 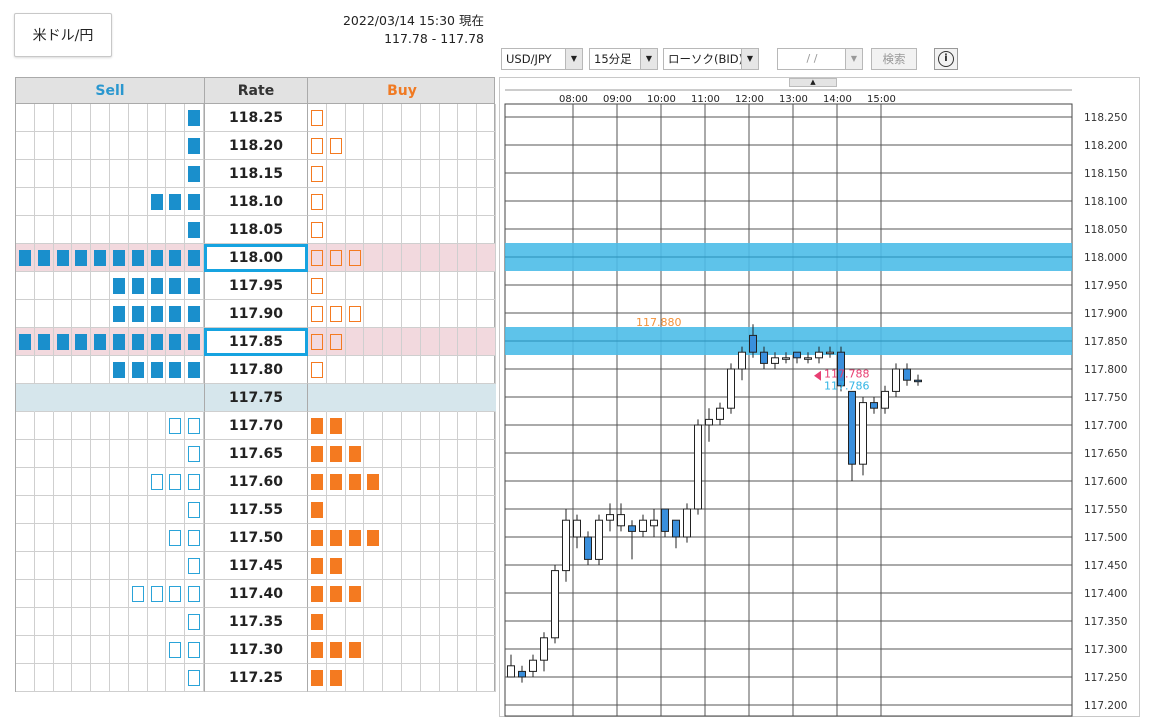 What do you see at coordinates (1105, 482) in the screenshot?
I see `y-tick-label: 117.600` at bounding box center [1105, 482].